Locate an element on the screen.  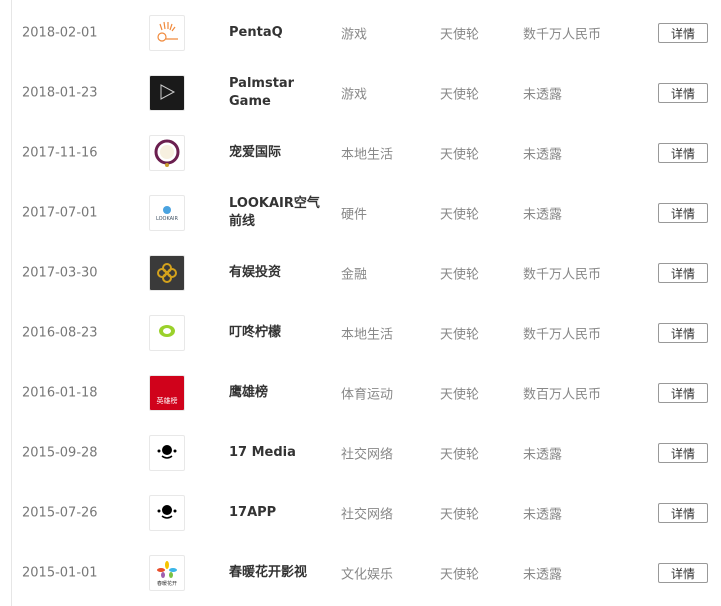
table-row: 2018-01-23 Palmstar Game 游戏 天使轮 未透露 详情 is located at coordinates (366, 93).